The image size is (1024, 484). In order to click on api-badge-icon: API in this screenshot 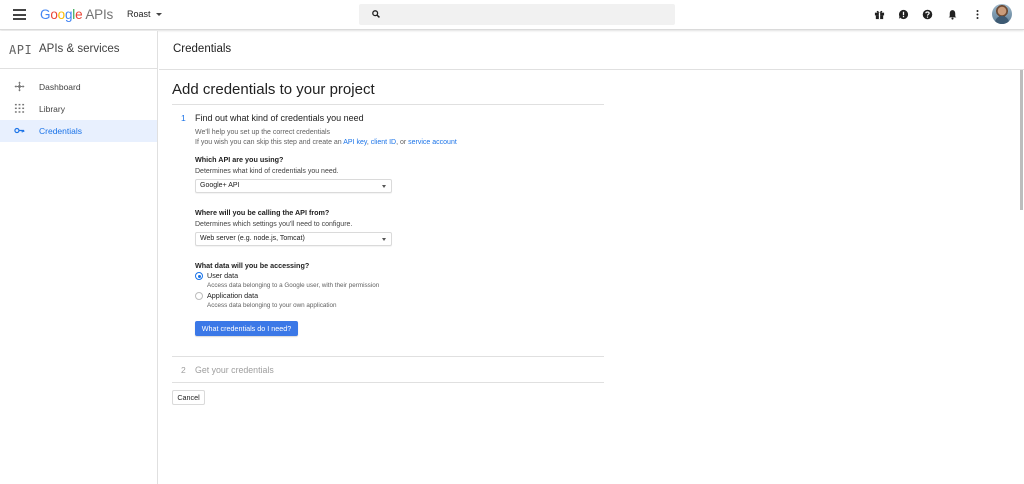, I will do `click(21, 50)`.